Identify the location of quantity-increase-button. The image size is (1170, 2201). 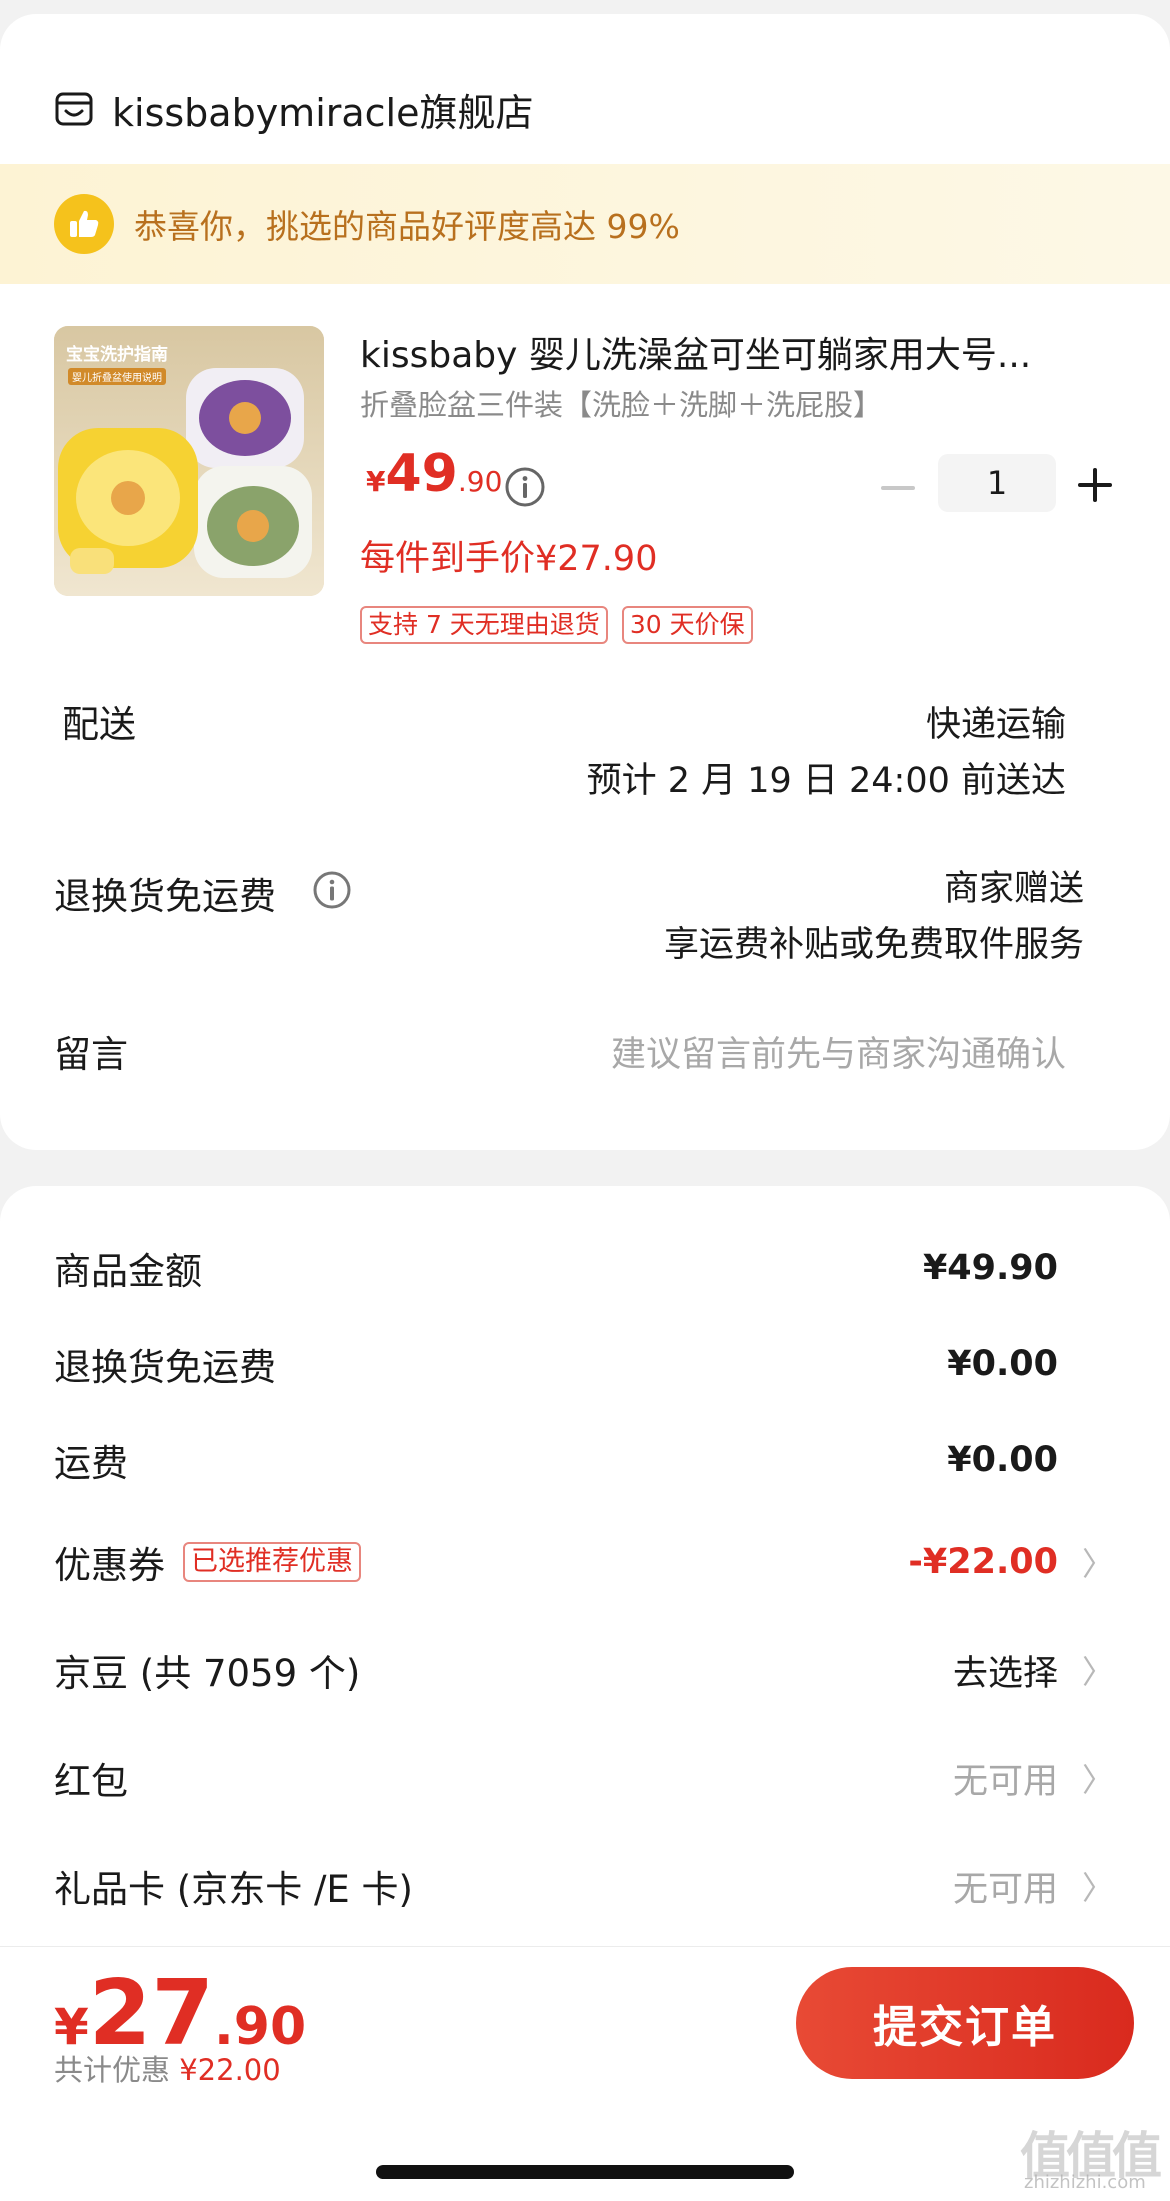
(1095, 485).